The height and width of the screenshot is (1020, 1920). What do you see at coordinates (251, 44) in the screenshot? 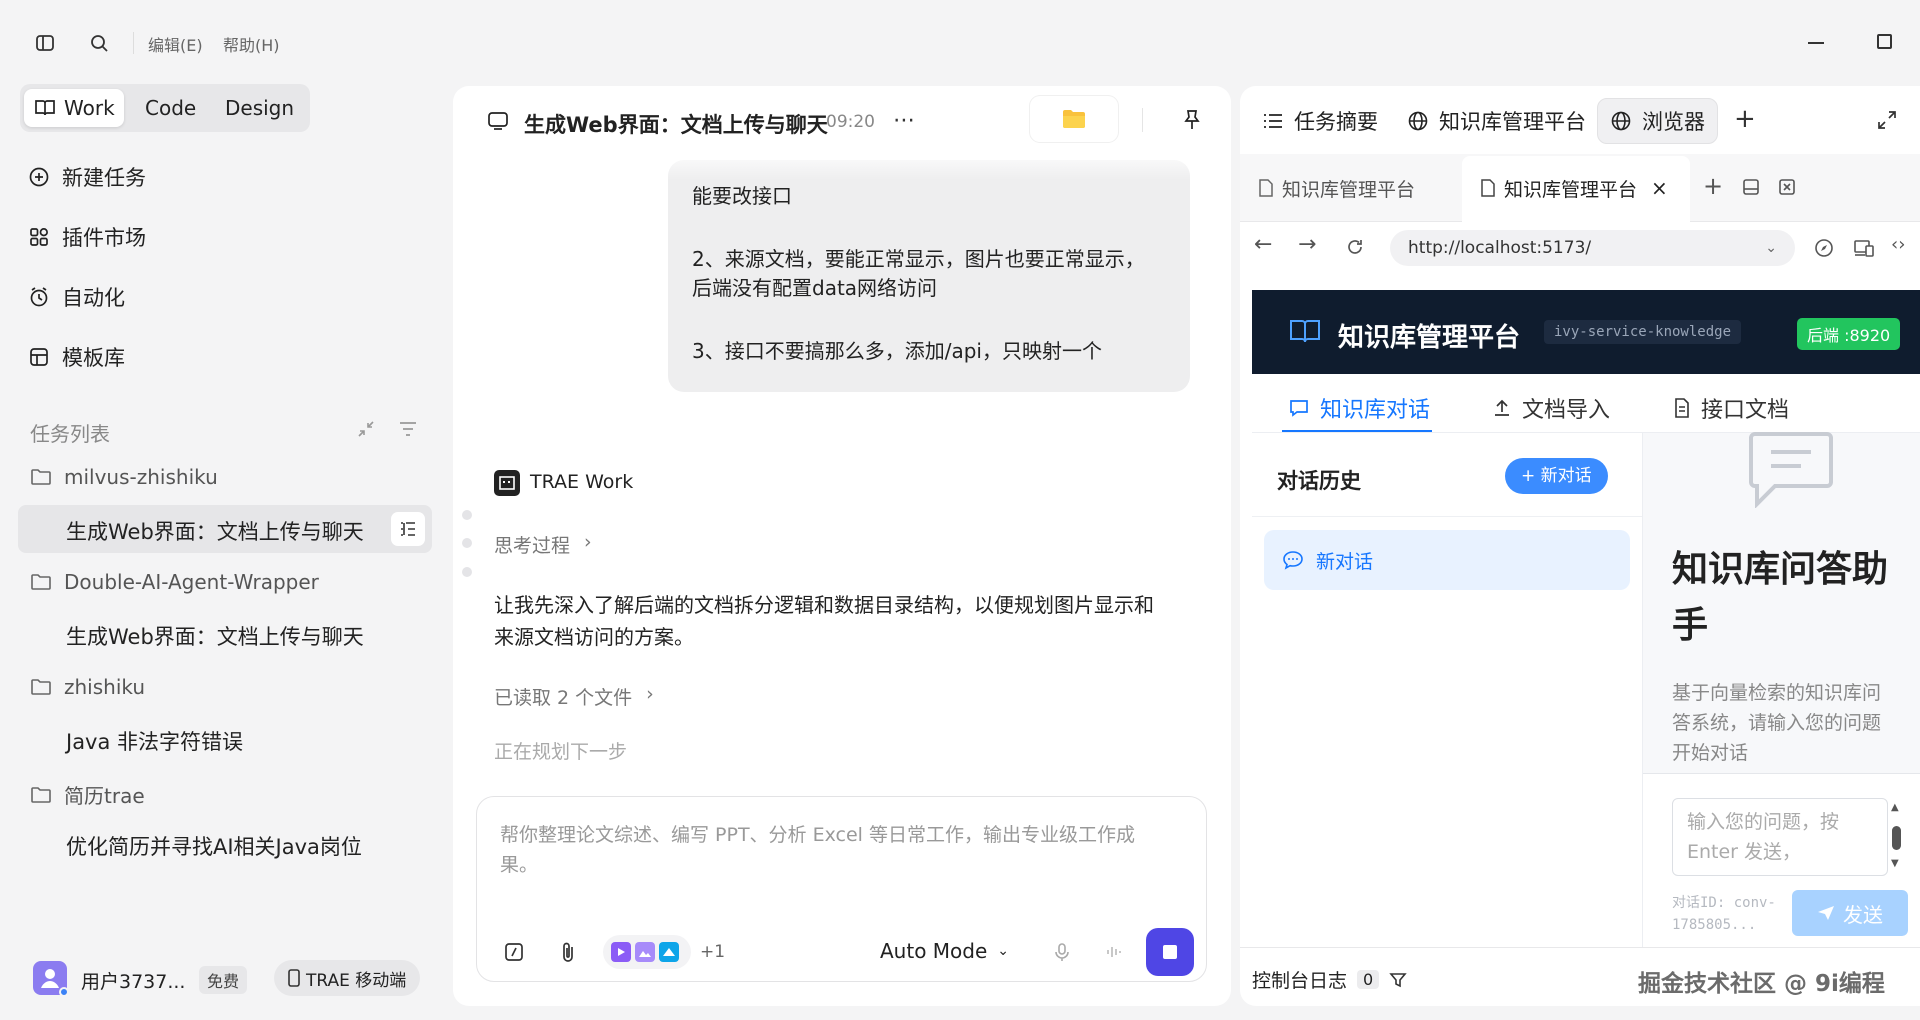
I see `menu-help: 帮助(H)` at bounding box center [251, 44].